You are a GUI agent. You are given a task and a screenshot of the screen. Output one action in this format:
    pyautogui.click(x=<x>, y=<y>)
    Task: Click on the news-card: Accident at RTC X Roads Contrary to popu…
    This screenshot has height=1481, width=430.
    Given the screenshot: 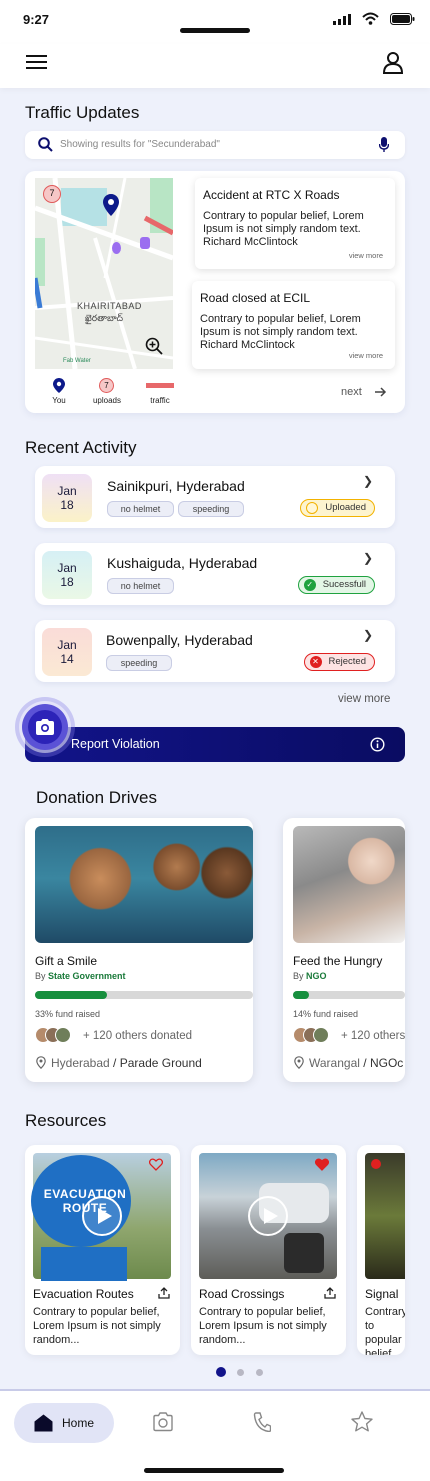 What is the action you would take?
    pyautogui.click(x=295, y=223)
    